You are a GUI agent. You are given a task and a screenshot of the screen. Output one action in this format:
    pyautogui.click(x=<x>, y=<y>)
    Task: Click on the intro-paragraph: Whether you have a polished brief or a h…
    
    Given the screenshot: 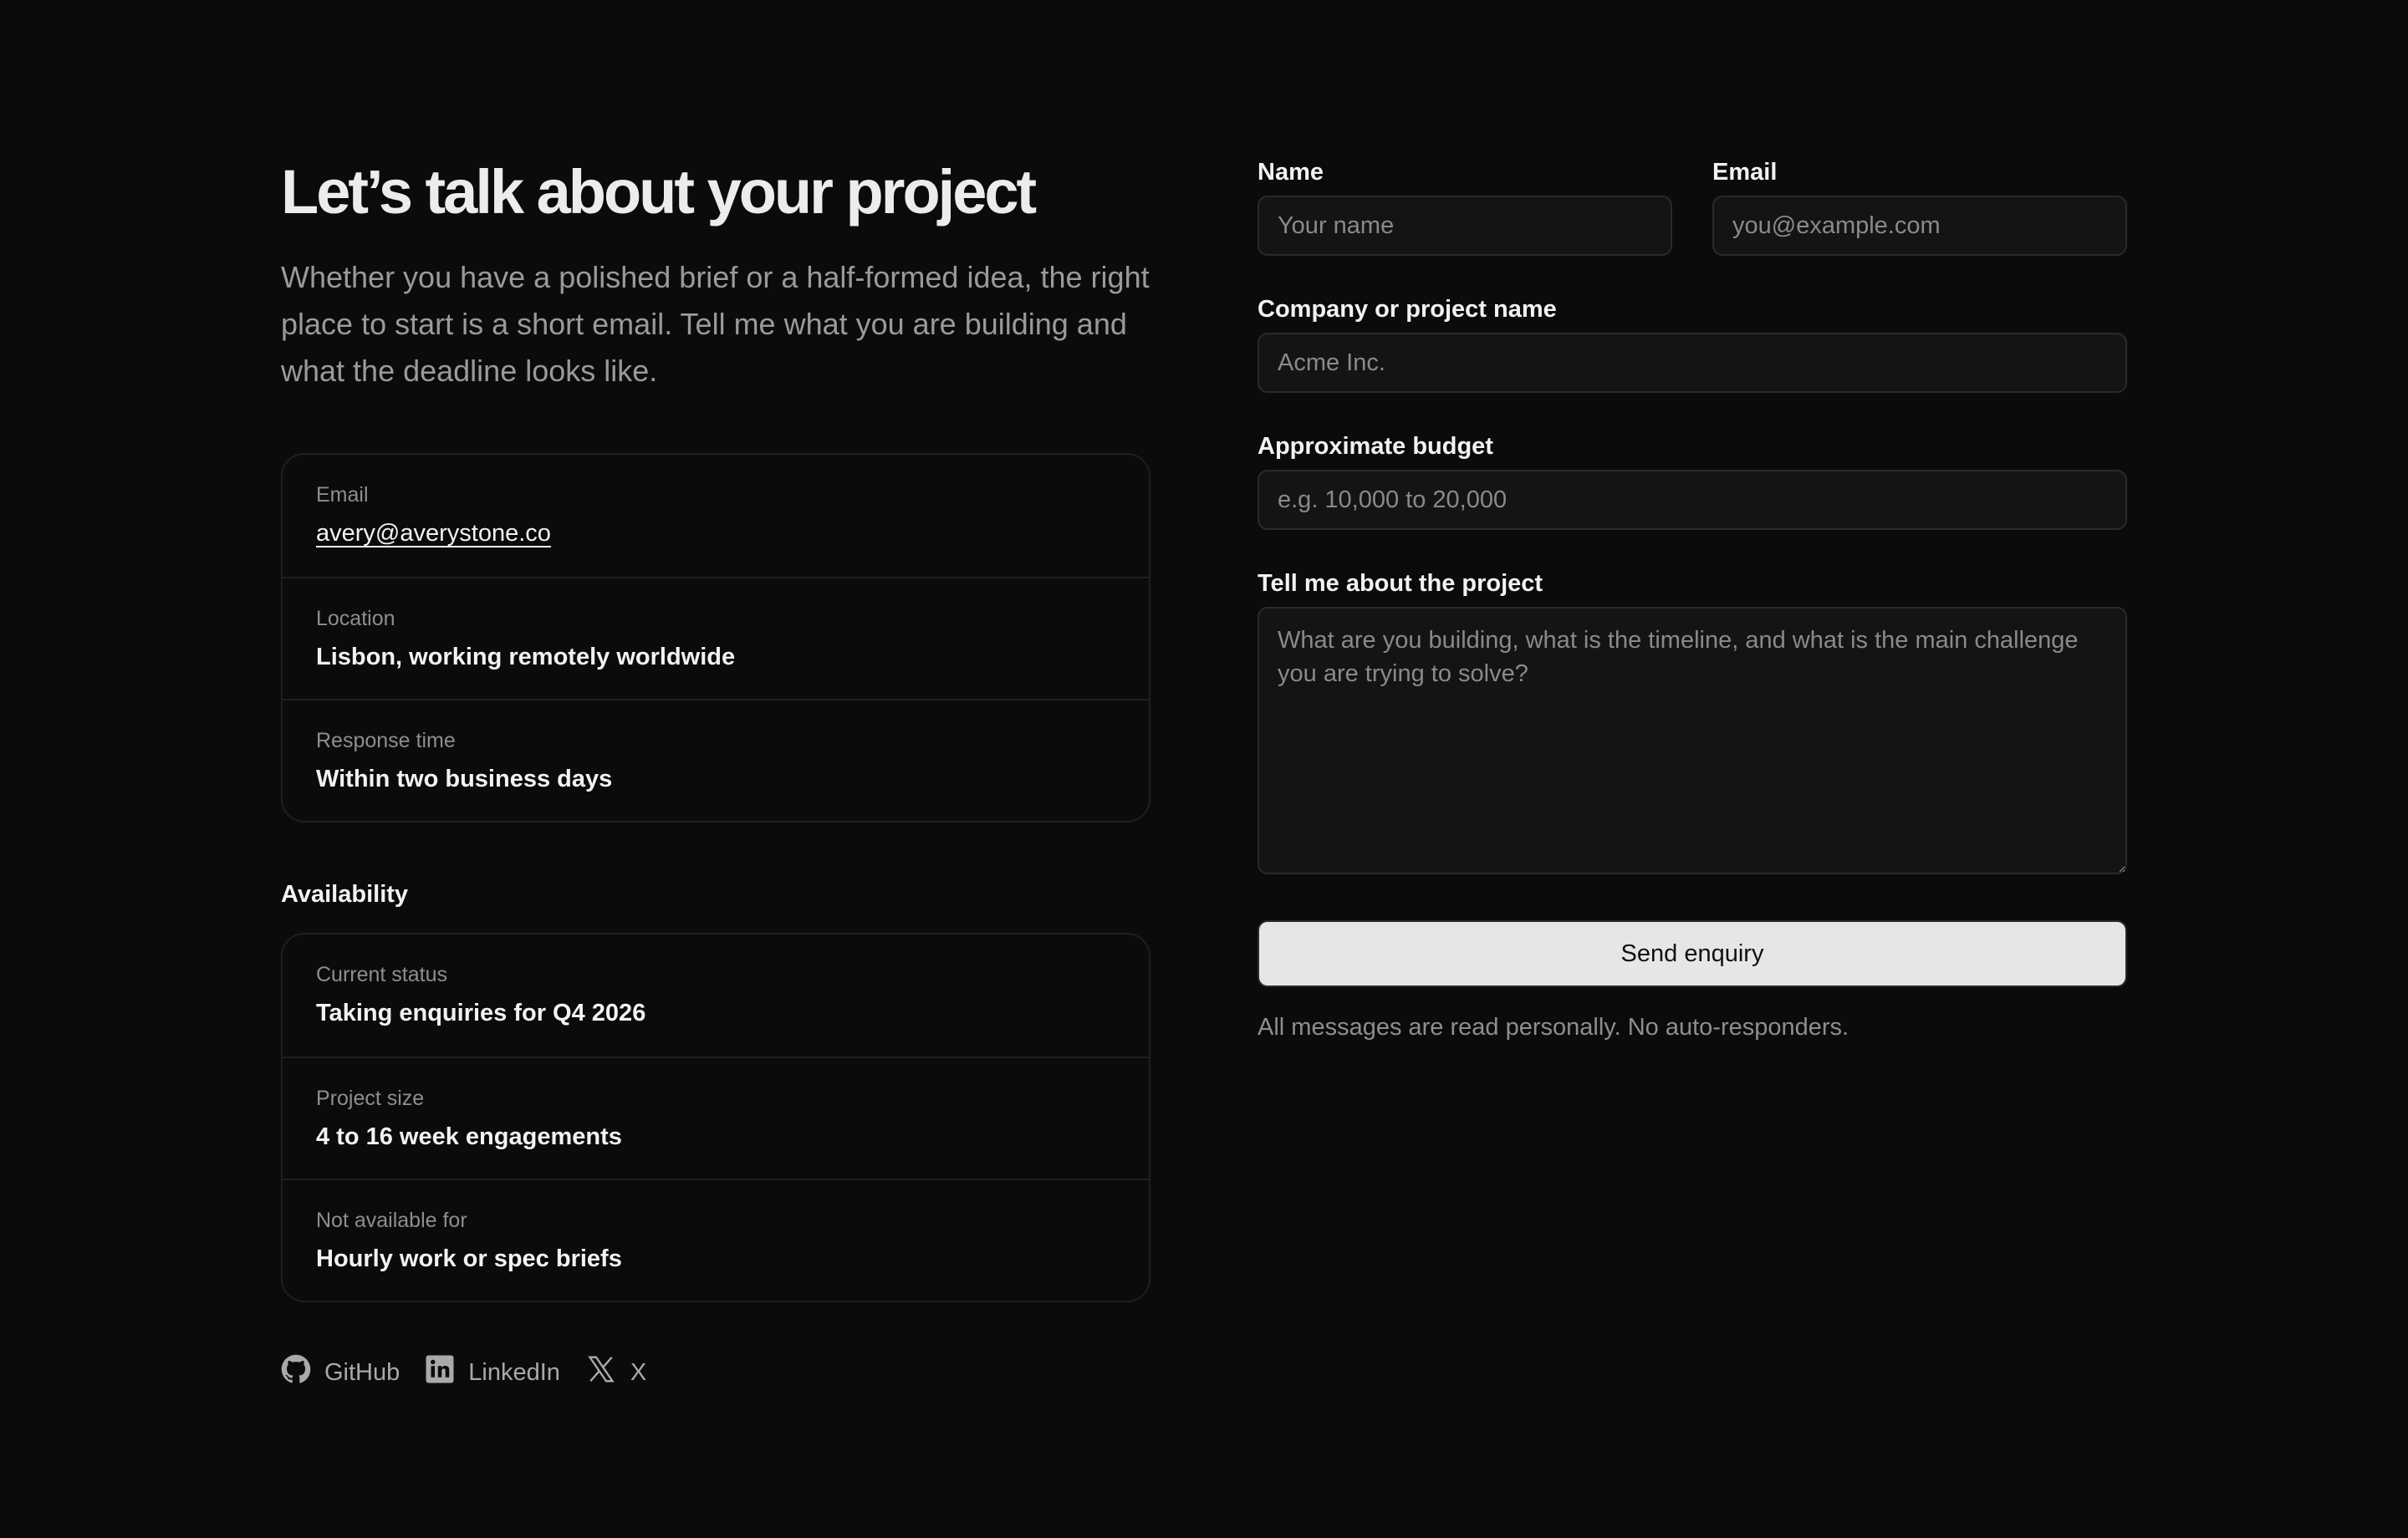 What is the action you would take?
    pyautogui.click(x=716, y=324)
    